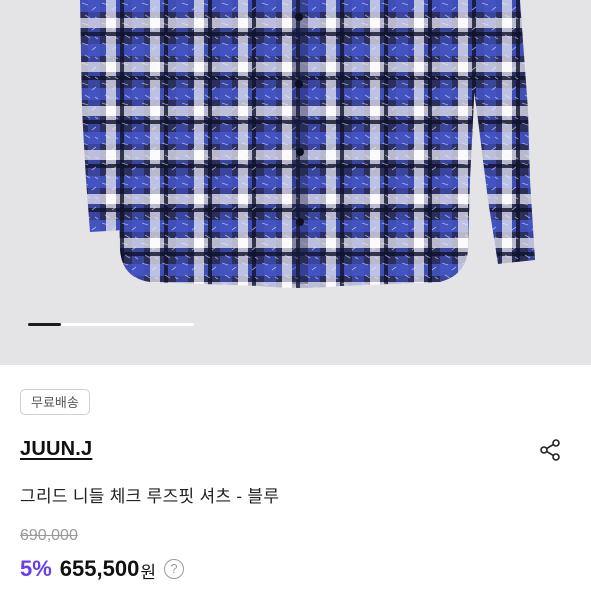  Describe the element at coordinates (56, 449) in the screenshot. I see `brand-link: JUUN.J` at that location.